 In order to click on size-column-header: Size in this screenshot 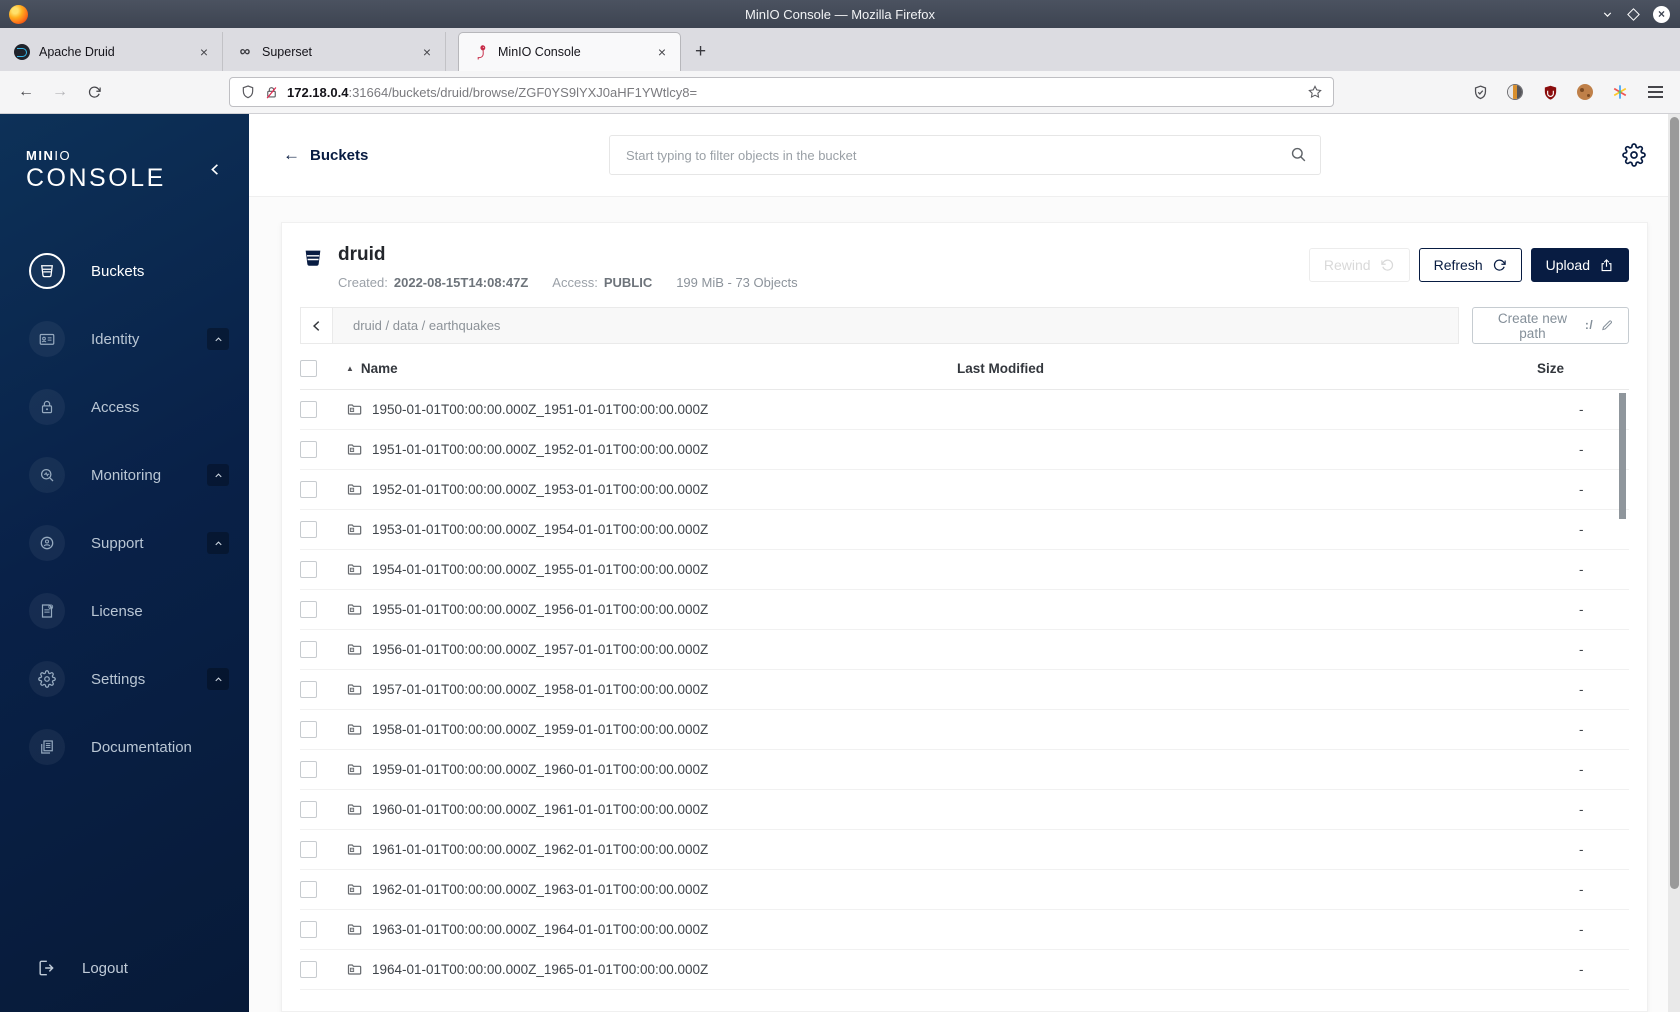, I will do `click(1583, 368)`.